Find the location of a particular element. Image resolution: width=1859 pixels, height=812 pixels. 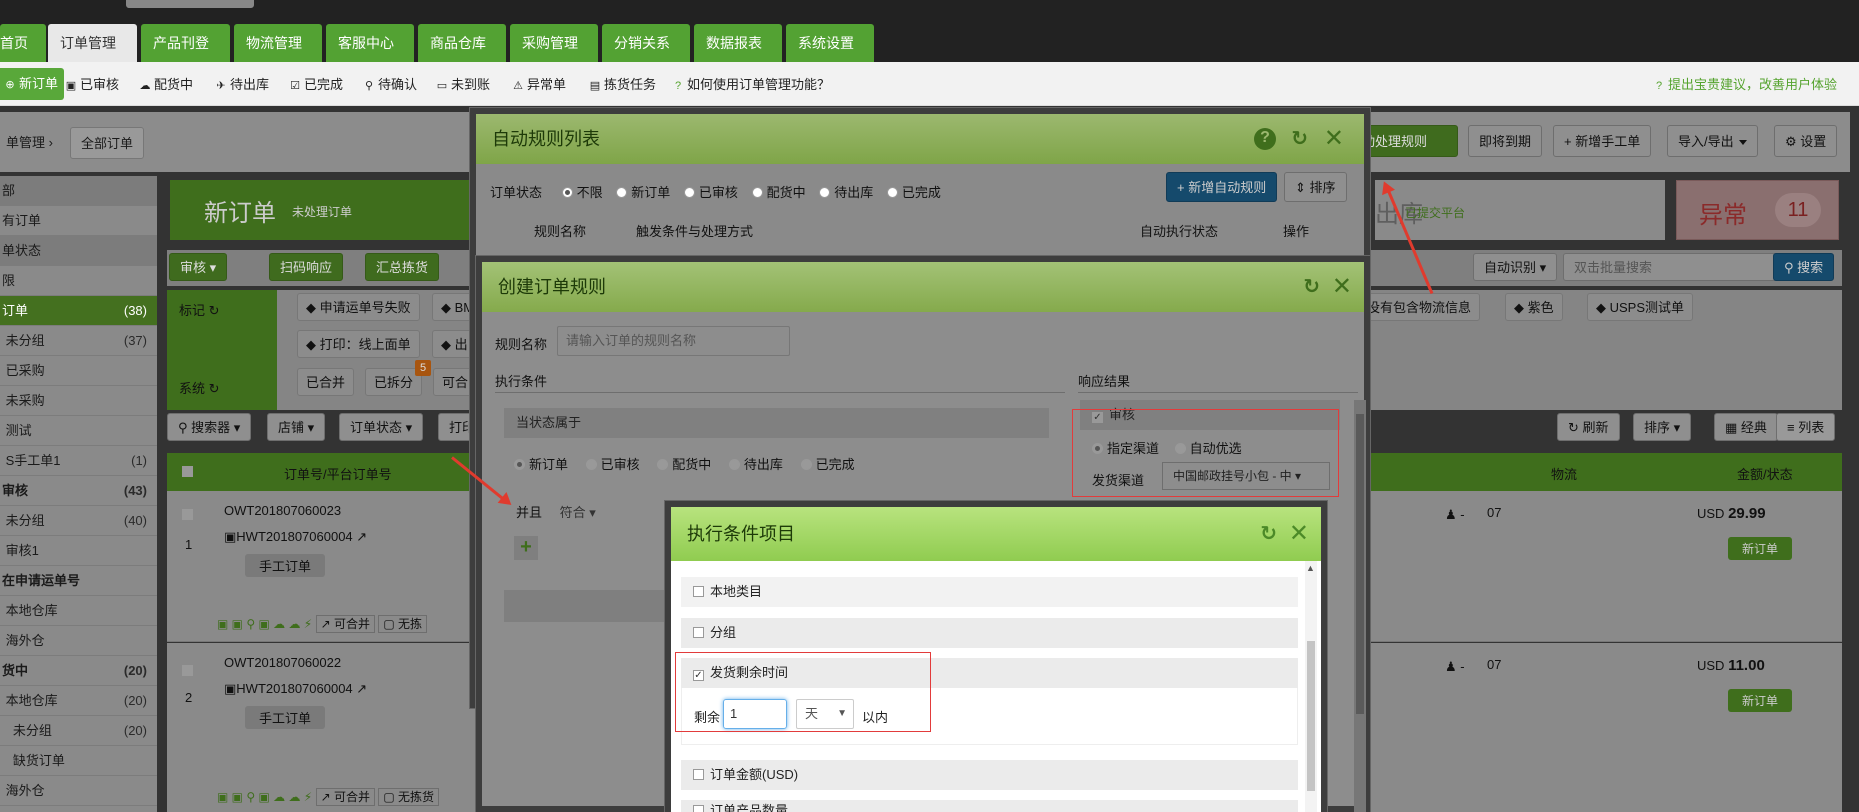

condition-item: 分组 is located at coordinates (989, 633).